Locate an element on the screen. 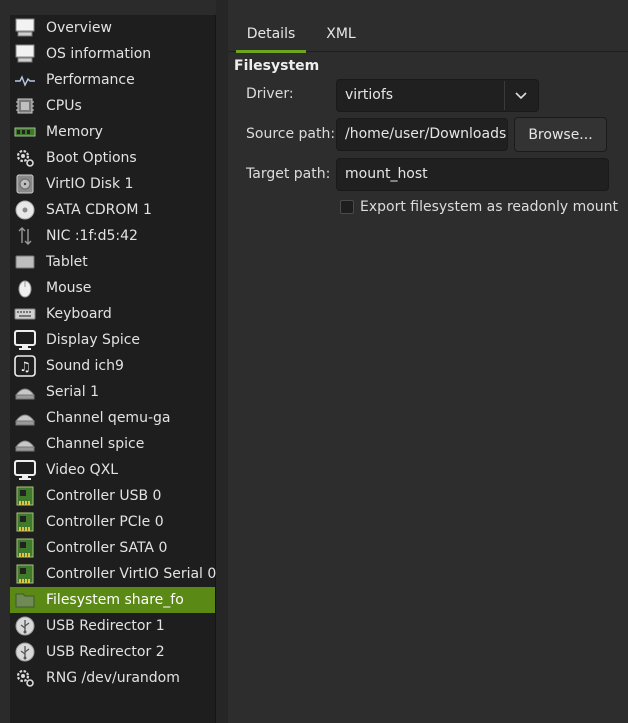  cpu-chip-icon is located at coordinates (25, 106).